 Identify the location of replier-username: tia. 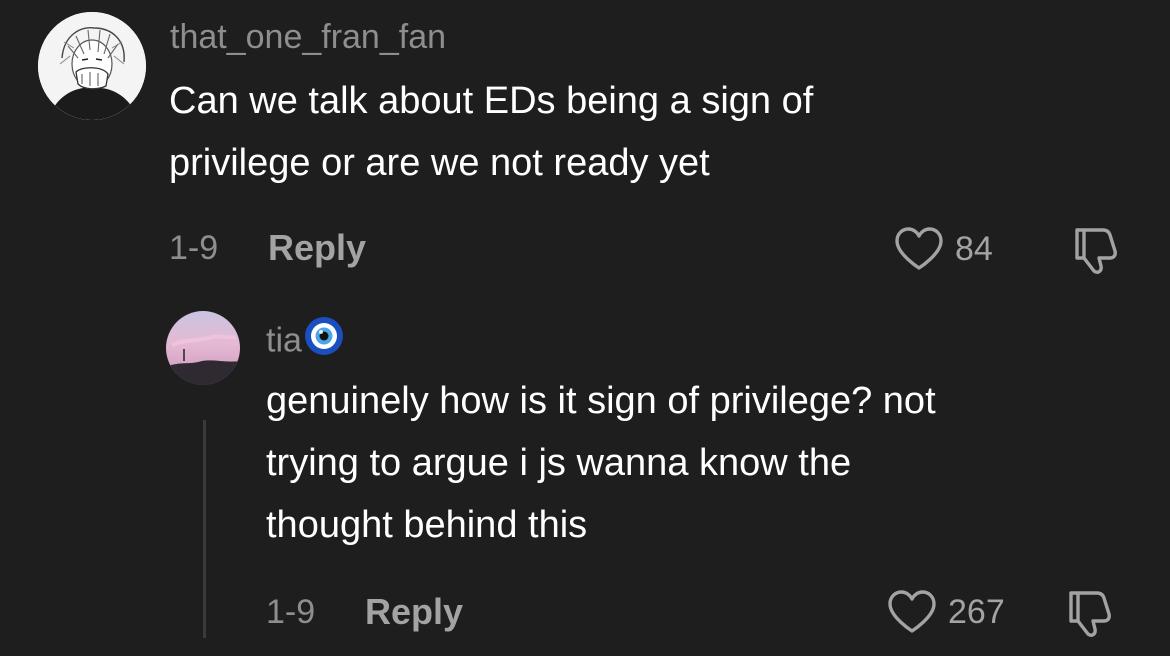
(284, 340).